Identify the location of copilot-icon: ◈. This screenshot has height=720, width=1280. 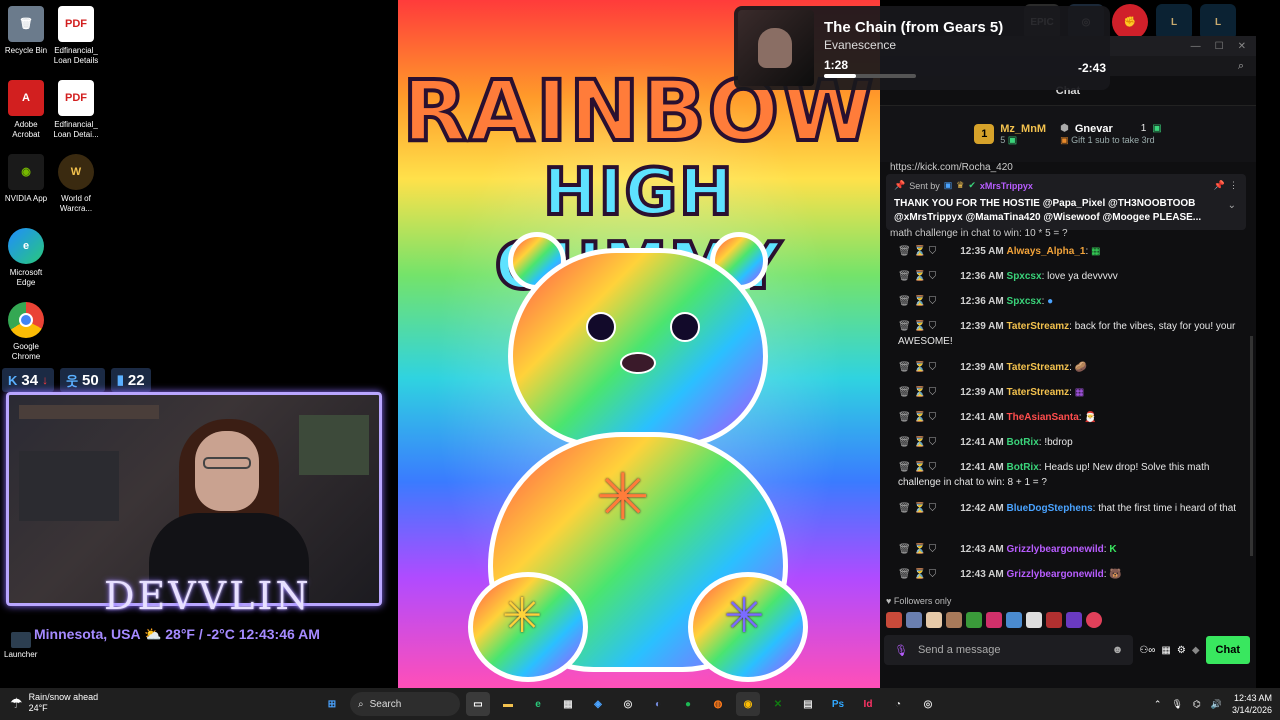
(598, 704).